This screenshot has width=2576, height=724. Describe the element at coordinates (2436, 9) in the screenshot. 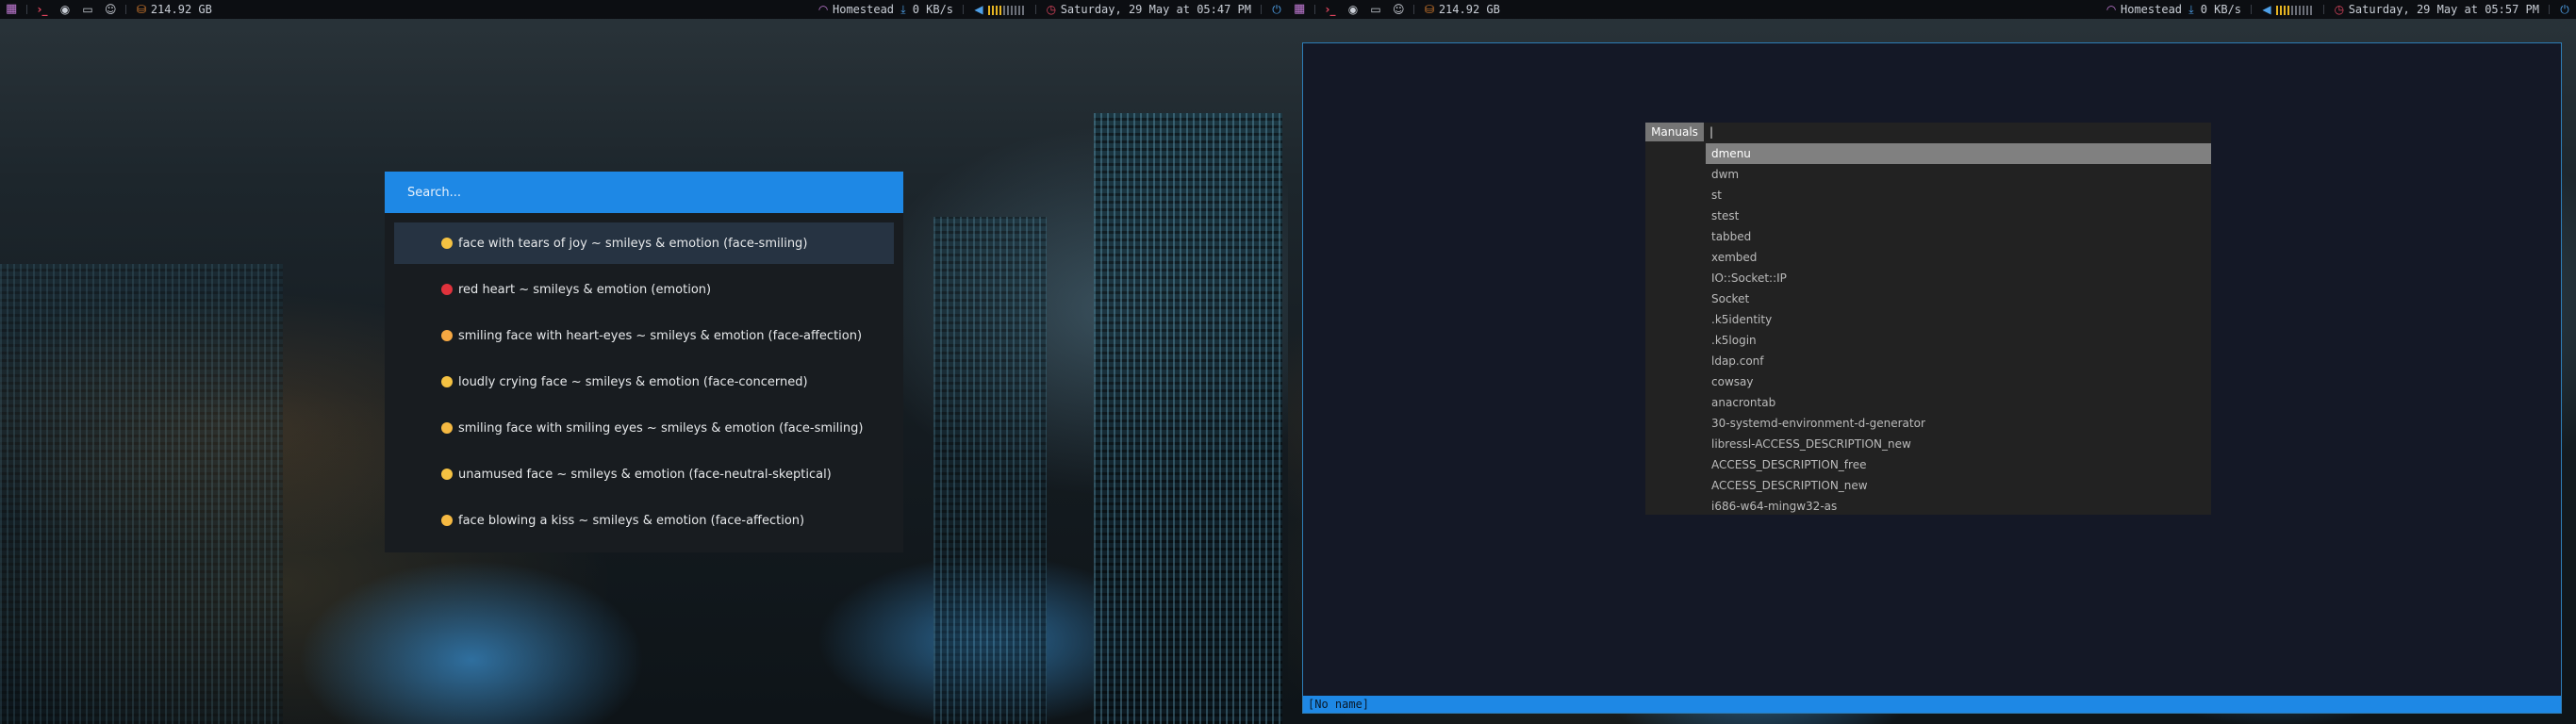

I see `clock: ◷ Saturday, 29 May at 05:57 PM` at that location.